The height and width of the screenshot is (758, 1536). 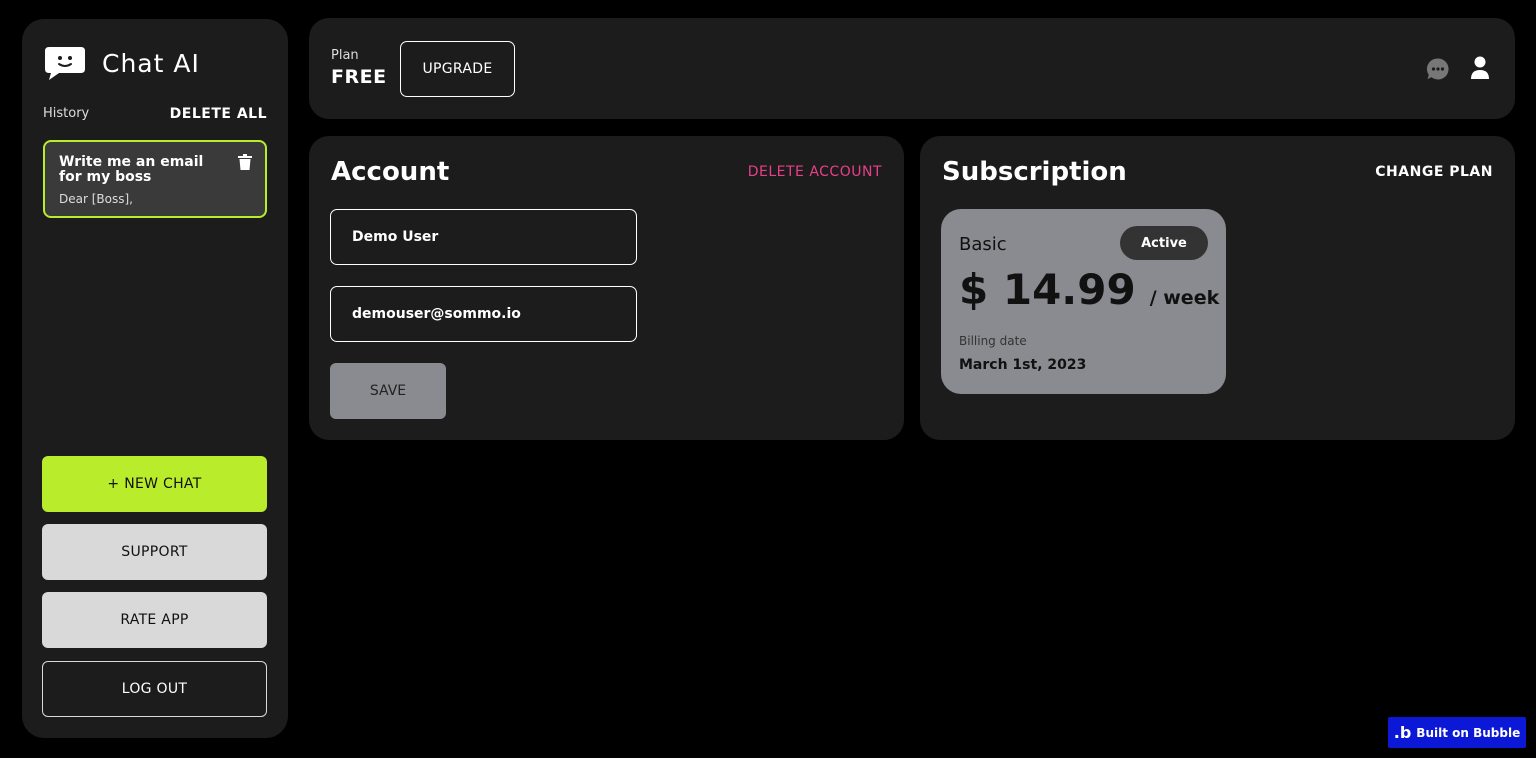 What do you see at coordinates (1468, 732) in the screenshot?
I see `bubble-badge-label: Built on Bubble` at bounding box center [1468, 732].